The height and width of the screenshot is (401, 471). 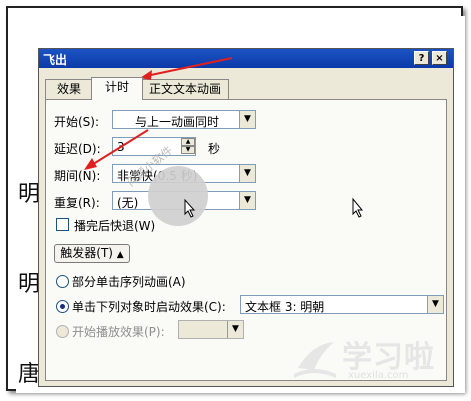 I want to click on site-watermark: 学习啦 xuexila.com, so click(x=365, y=359).